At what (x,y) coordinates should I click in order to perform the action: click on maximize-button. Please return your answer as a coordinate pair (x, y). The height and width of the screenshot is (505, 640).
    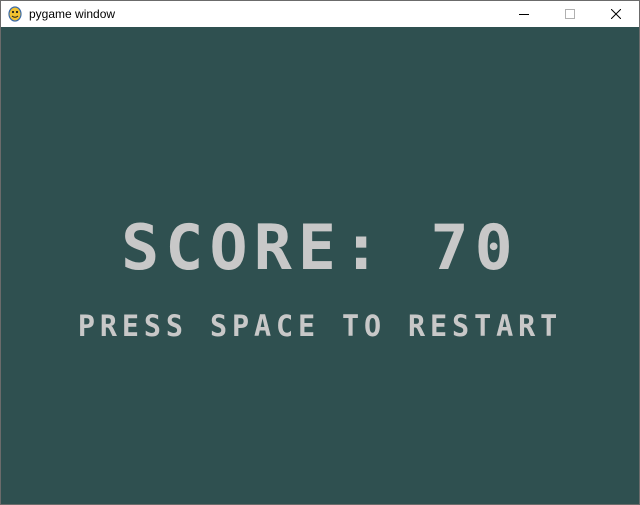
    Looking at the image, I should click on (570, 14).